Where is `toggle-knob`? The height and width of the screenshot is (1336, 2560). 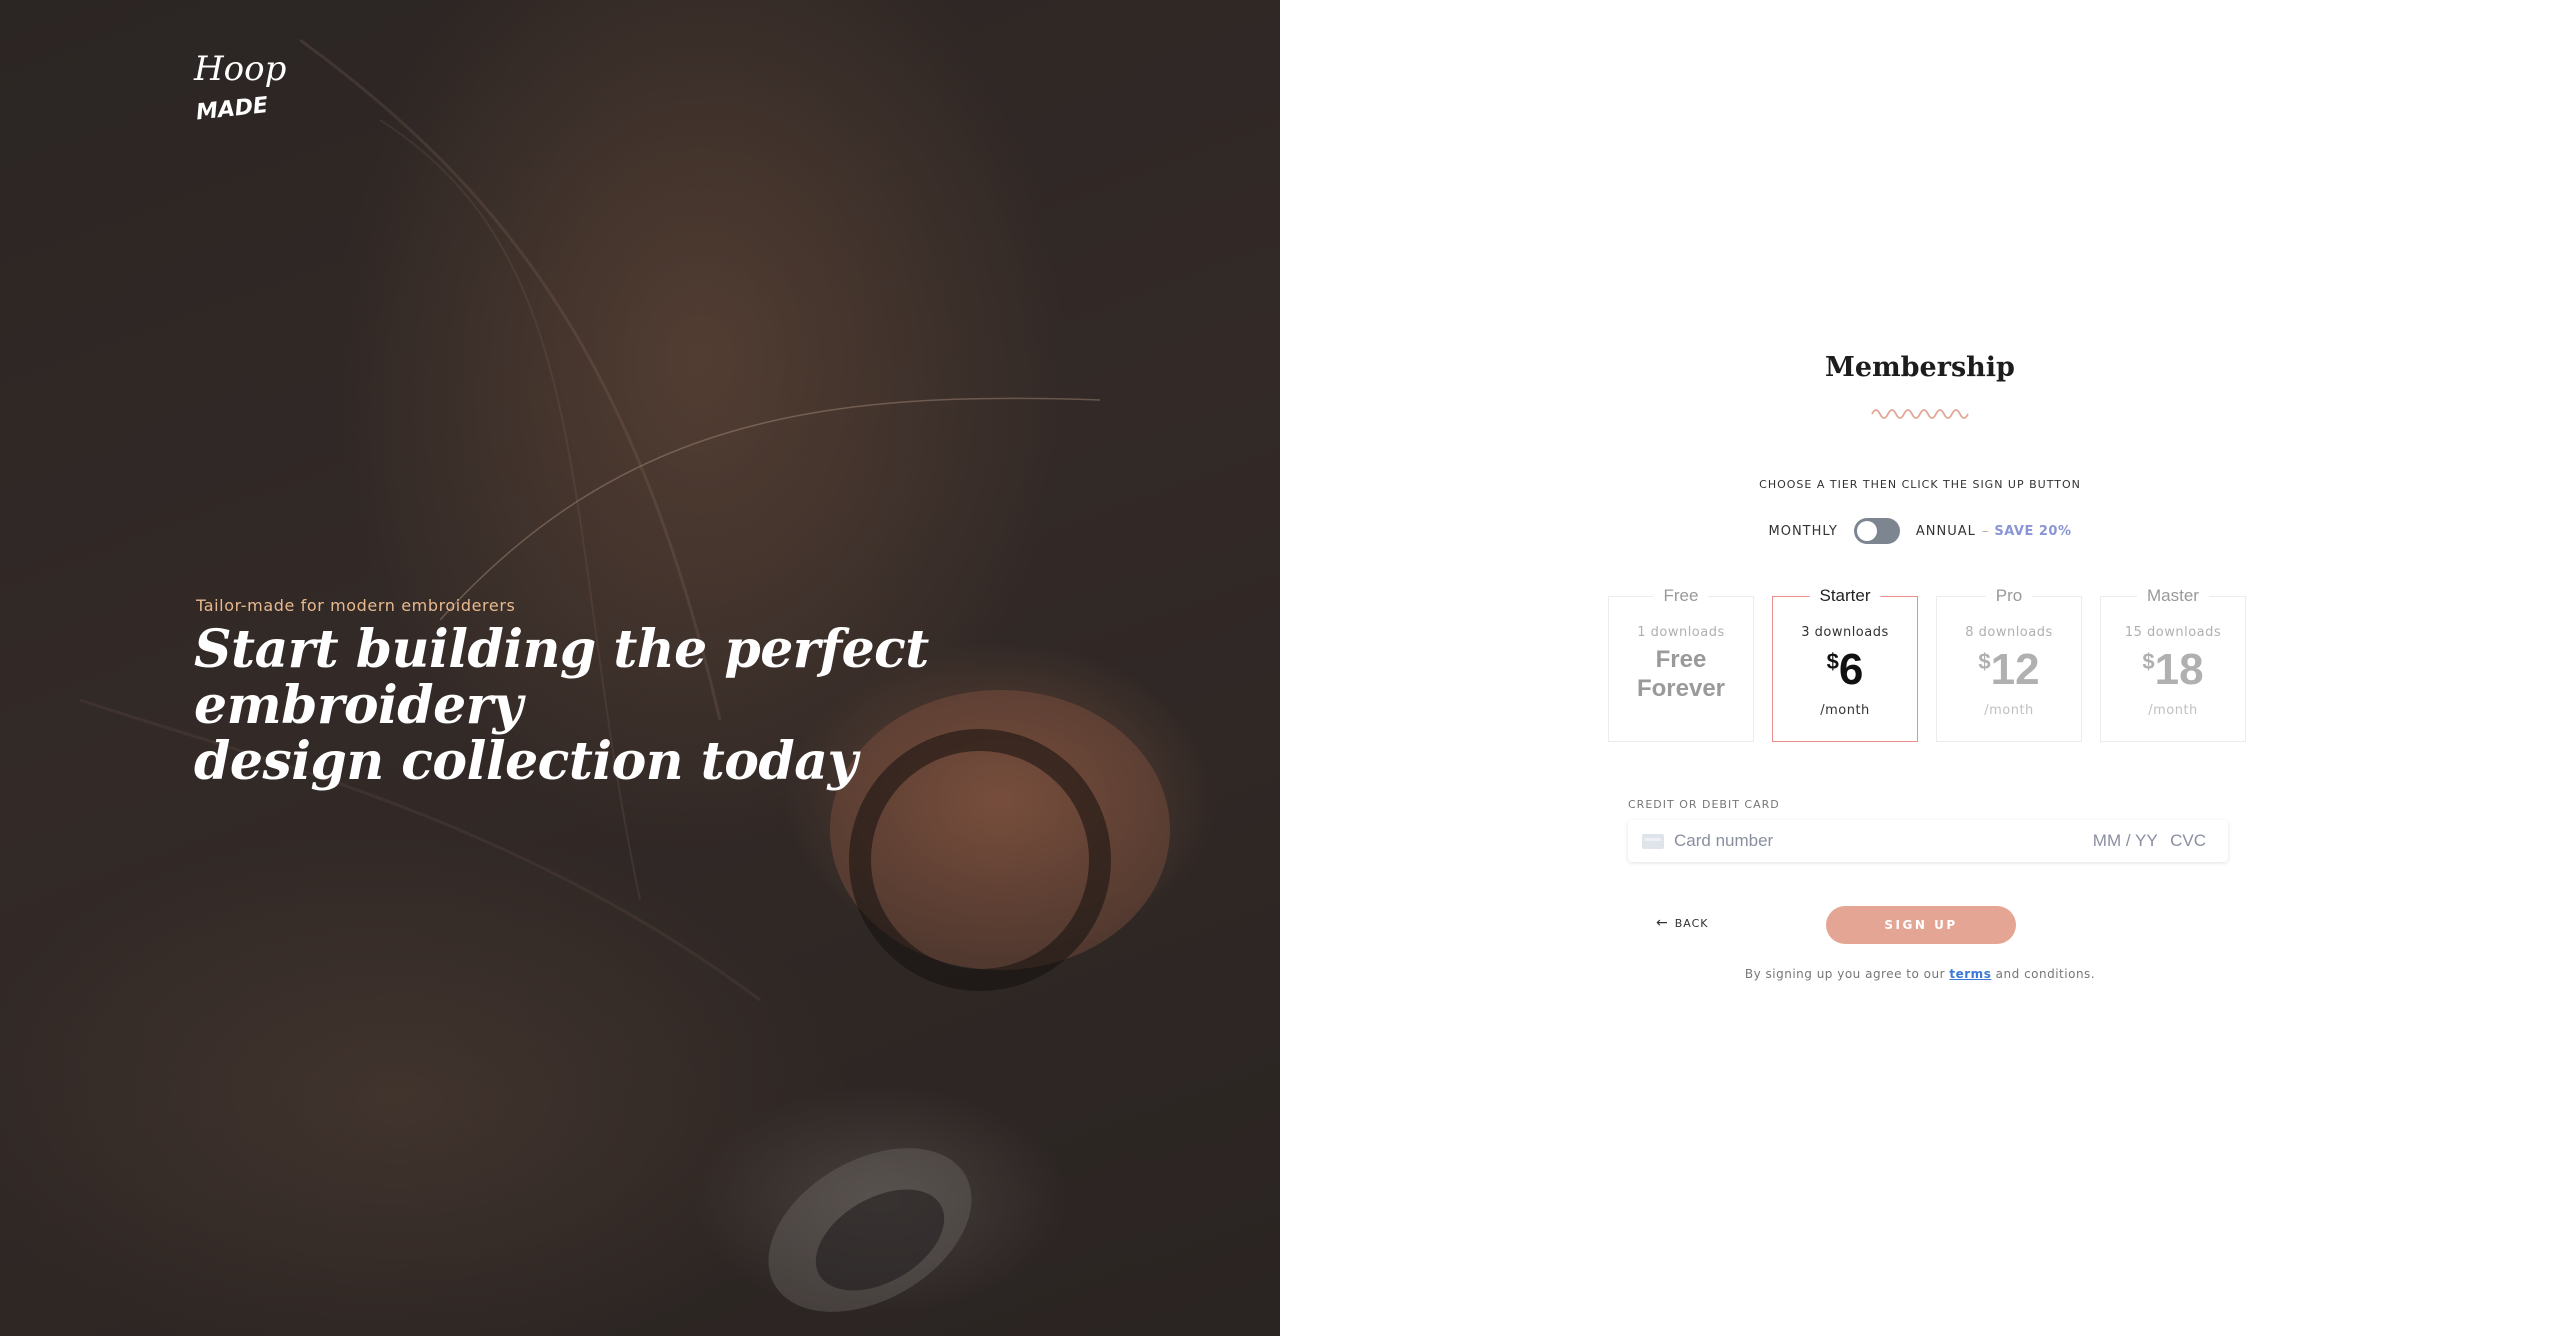 toggle-knob is located at coordinates (1866, 531).